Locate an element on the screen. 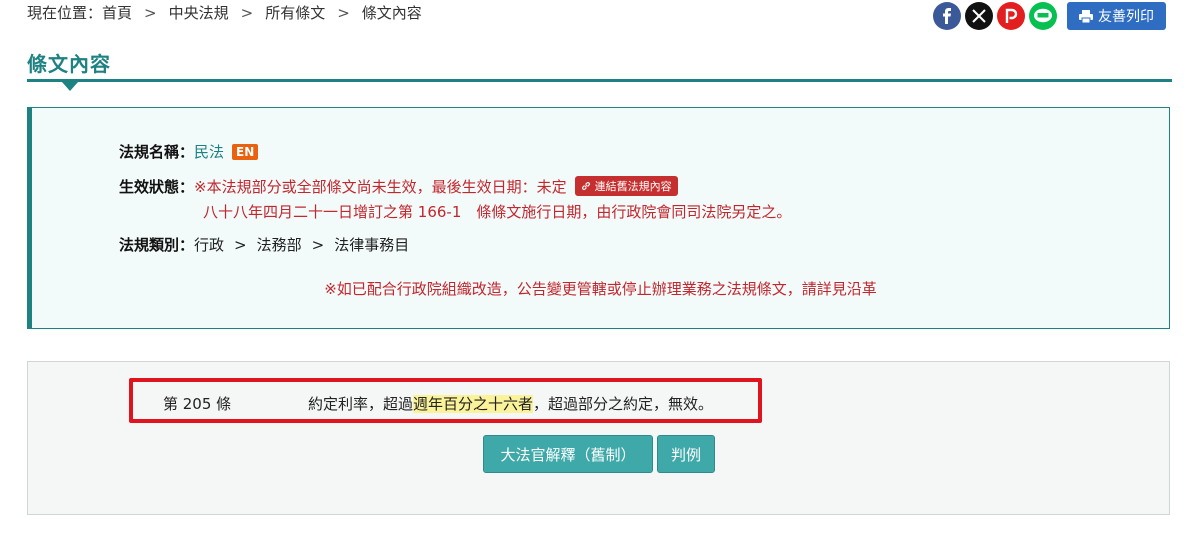 This screenshot has height=538, width=1193. x-share-button is located at coordinates (979, 16).